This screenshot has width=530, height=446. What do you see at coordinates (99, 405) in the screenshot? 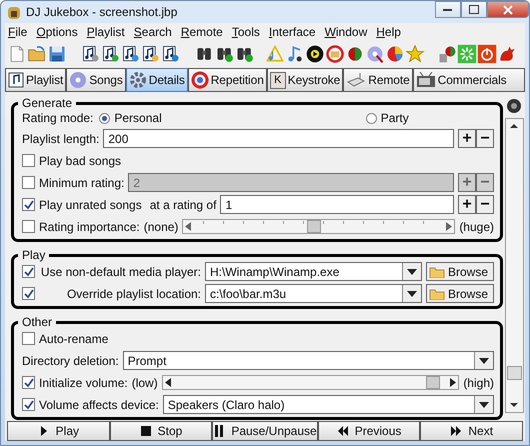
I see `checkbox-label: Volume affects device:` at bounding box center [99, 405].